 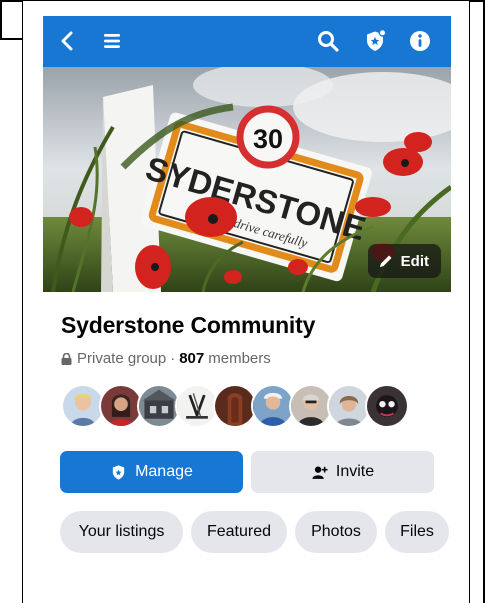 What do you see at coordinates (320, 472) in the screenshot?
I see `add-person-icon` at bounding box center [320, 472].